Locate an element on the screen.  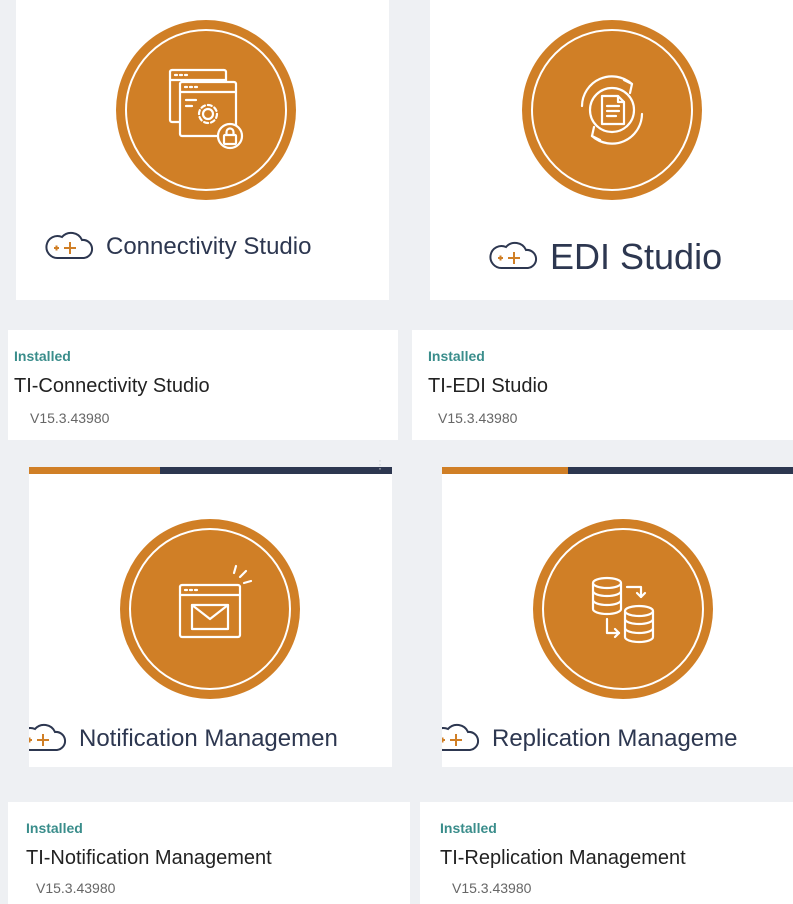
app-title: TI-Replication Management is located at coordinates (563, 858).